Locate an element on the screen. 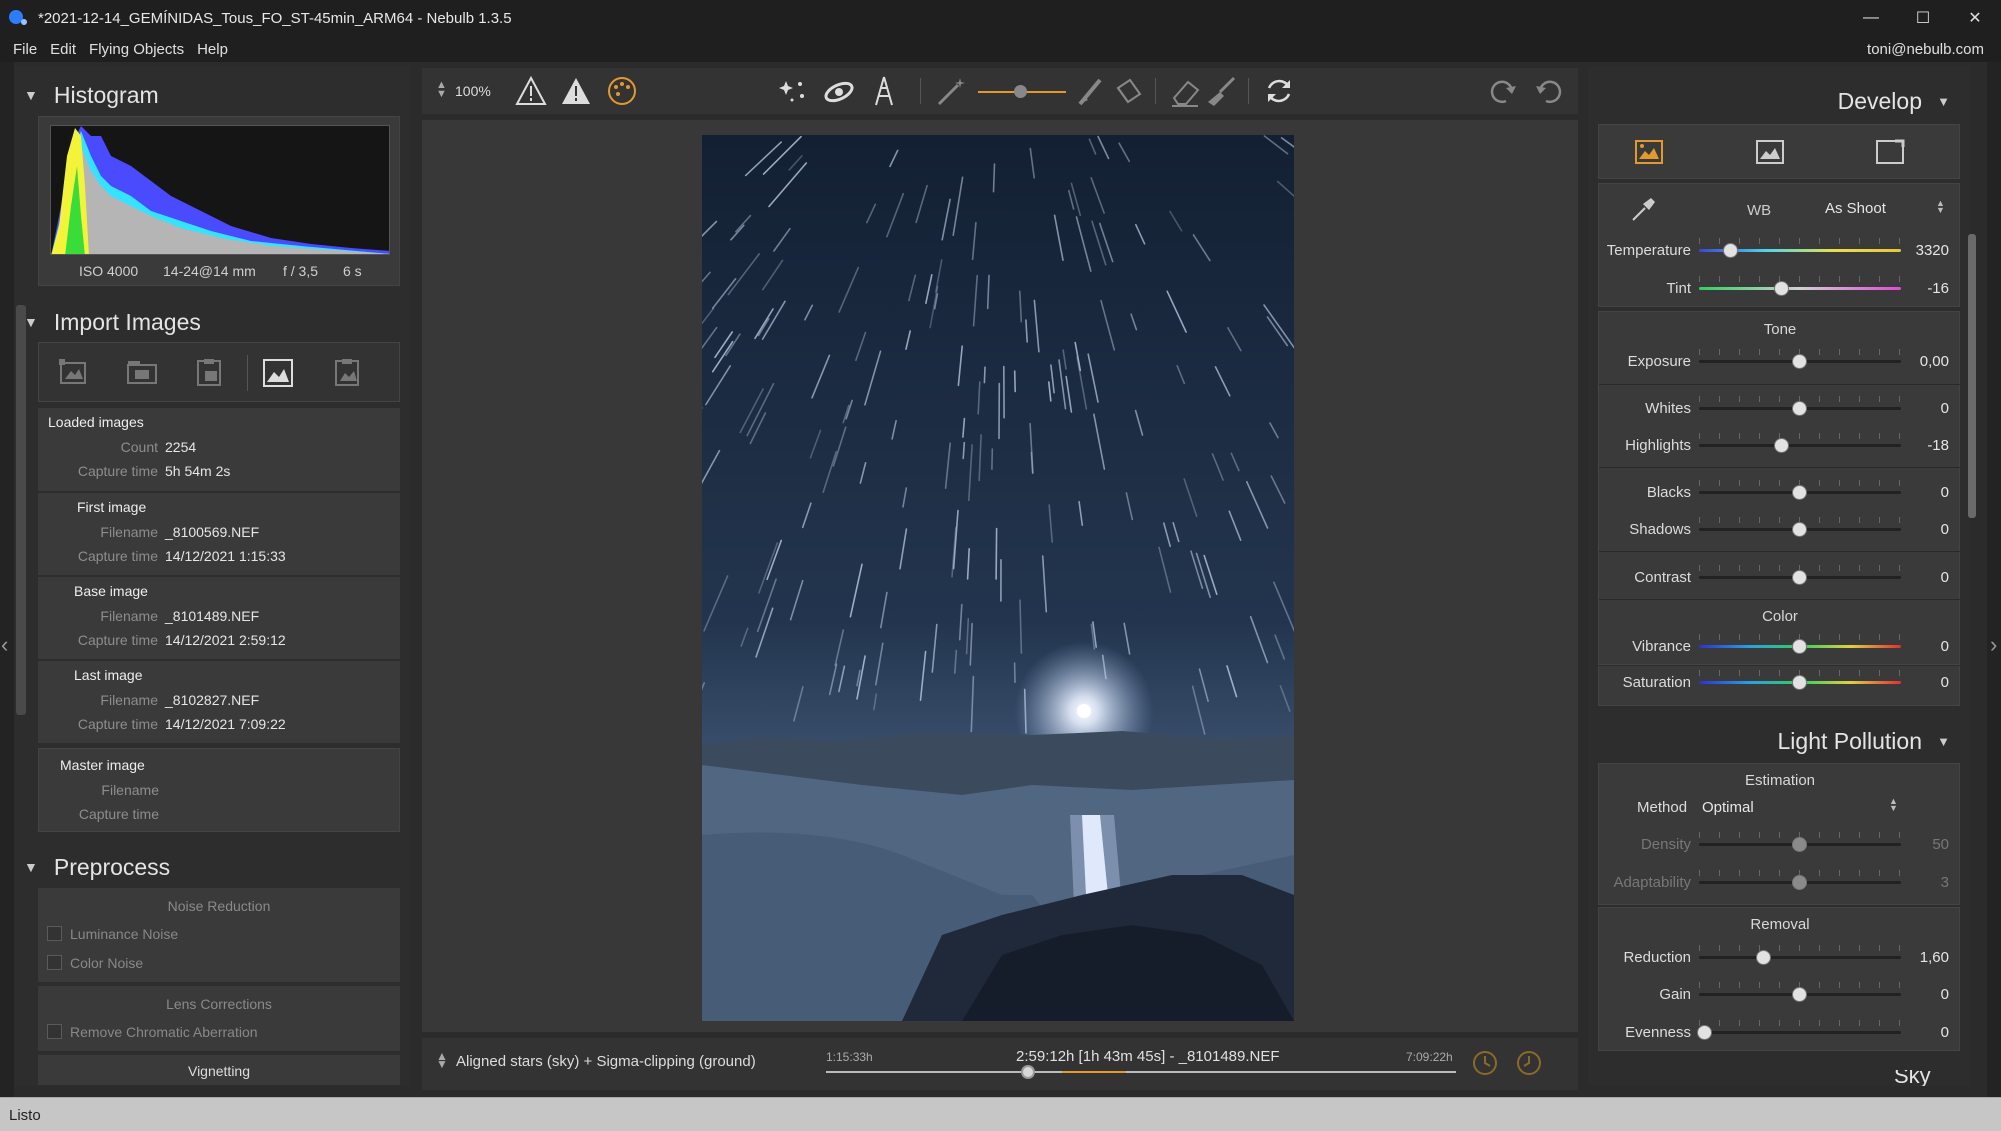 The width and height of the screenshot is (2001, 1131). method-select: Optimal is located at coordinates (1728, 807).